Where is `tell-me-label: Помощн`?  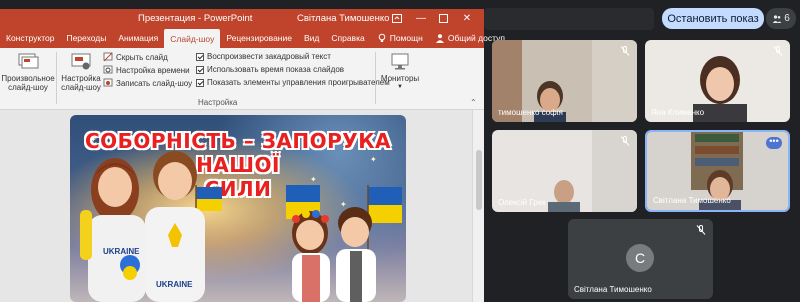 tell-me-label: Помощн is located at coordinates (406, 38).